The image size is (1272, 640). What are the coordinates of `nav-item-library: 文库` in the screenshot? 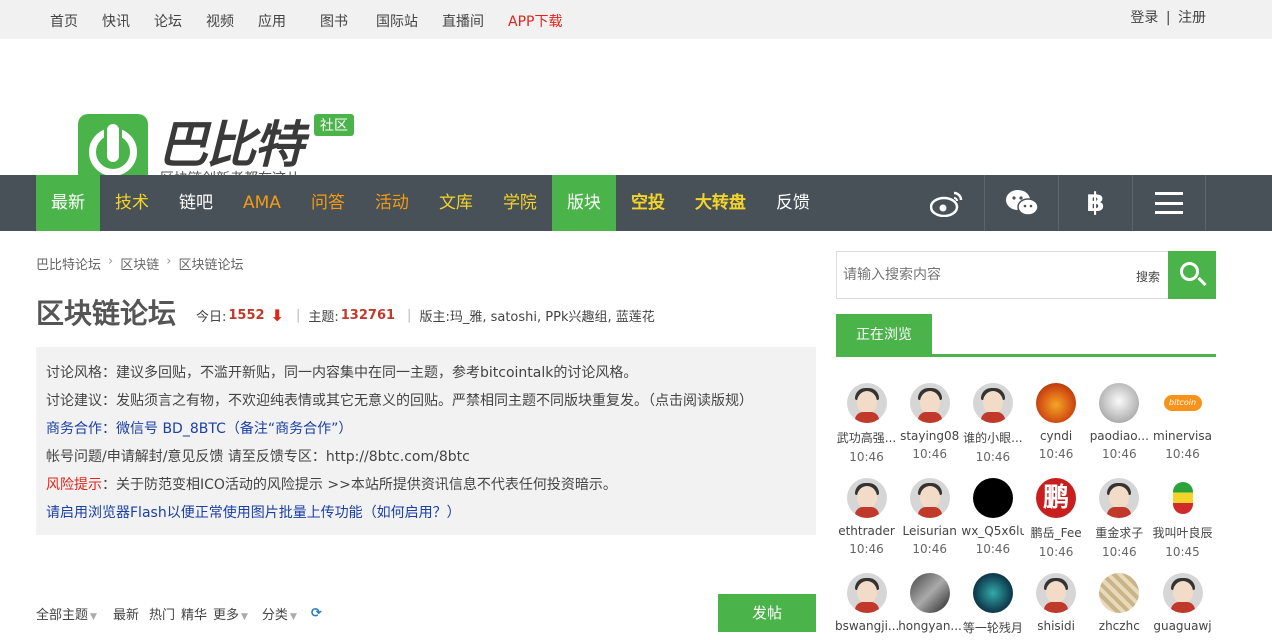 It's located at (456, 203).